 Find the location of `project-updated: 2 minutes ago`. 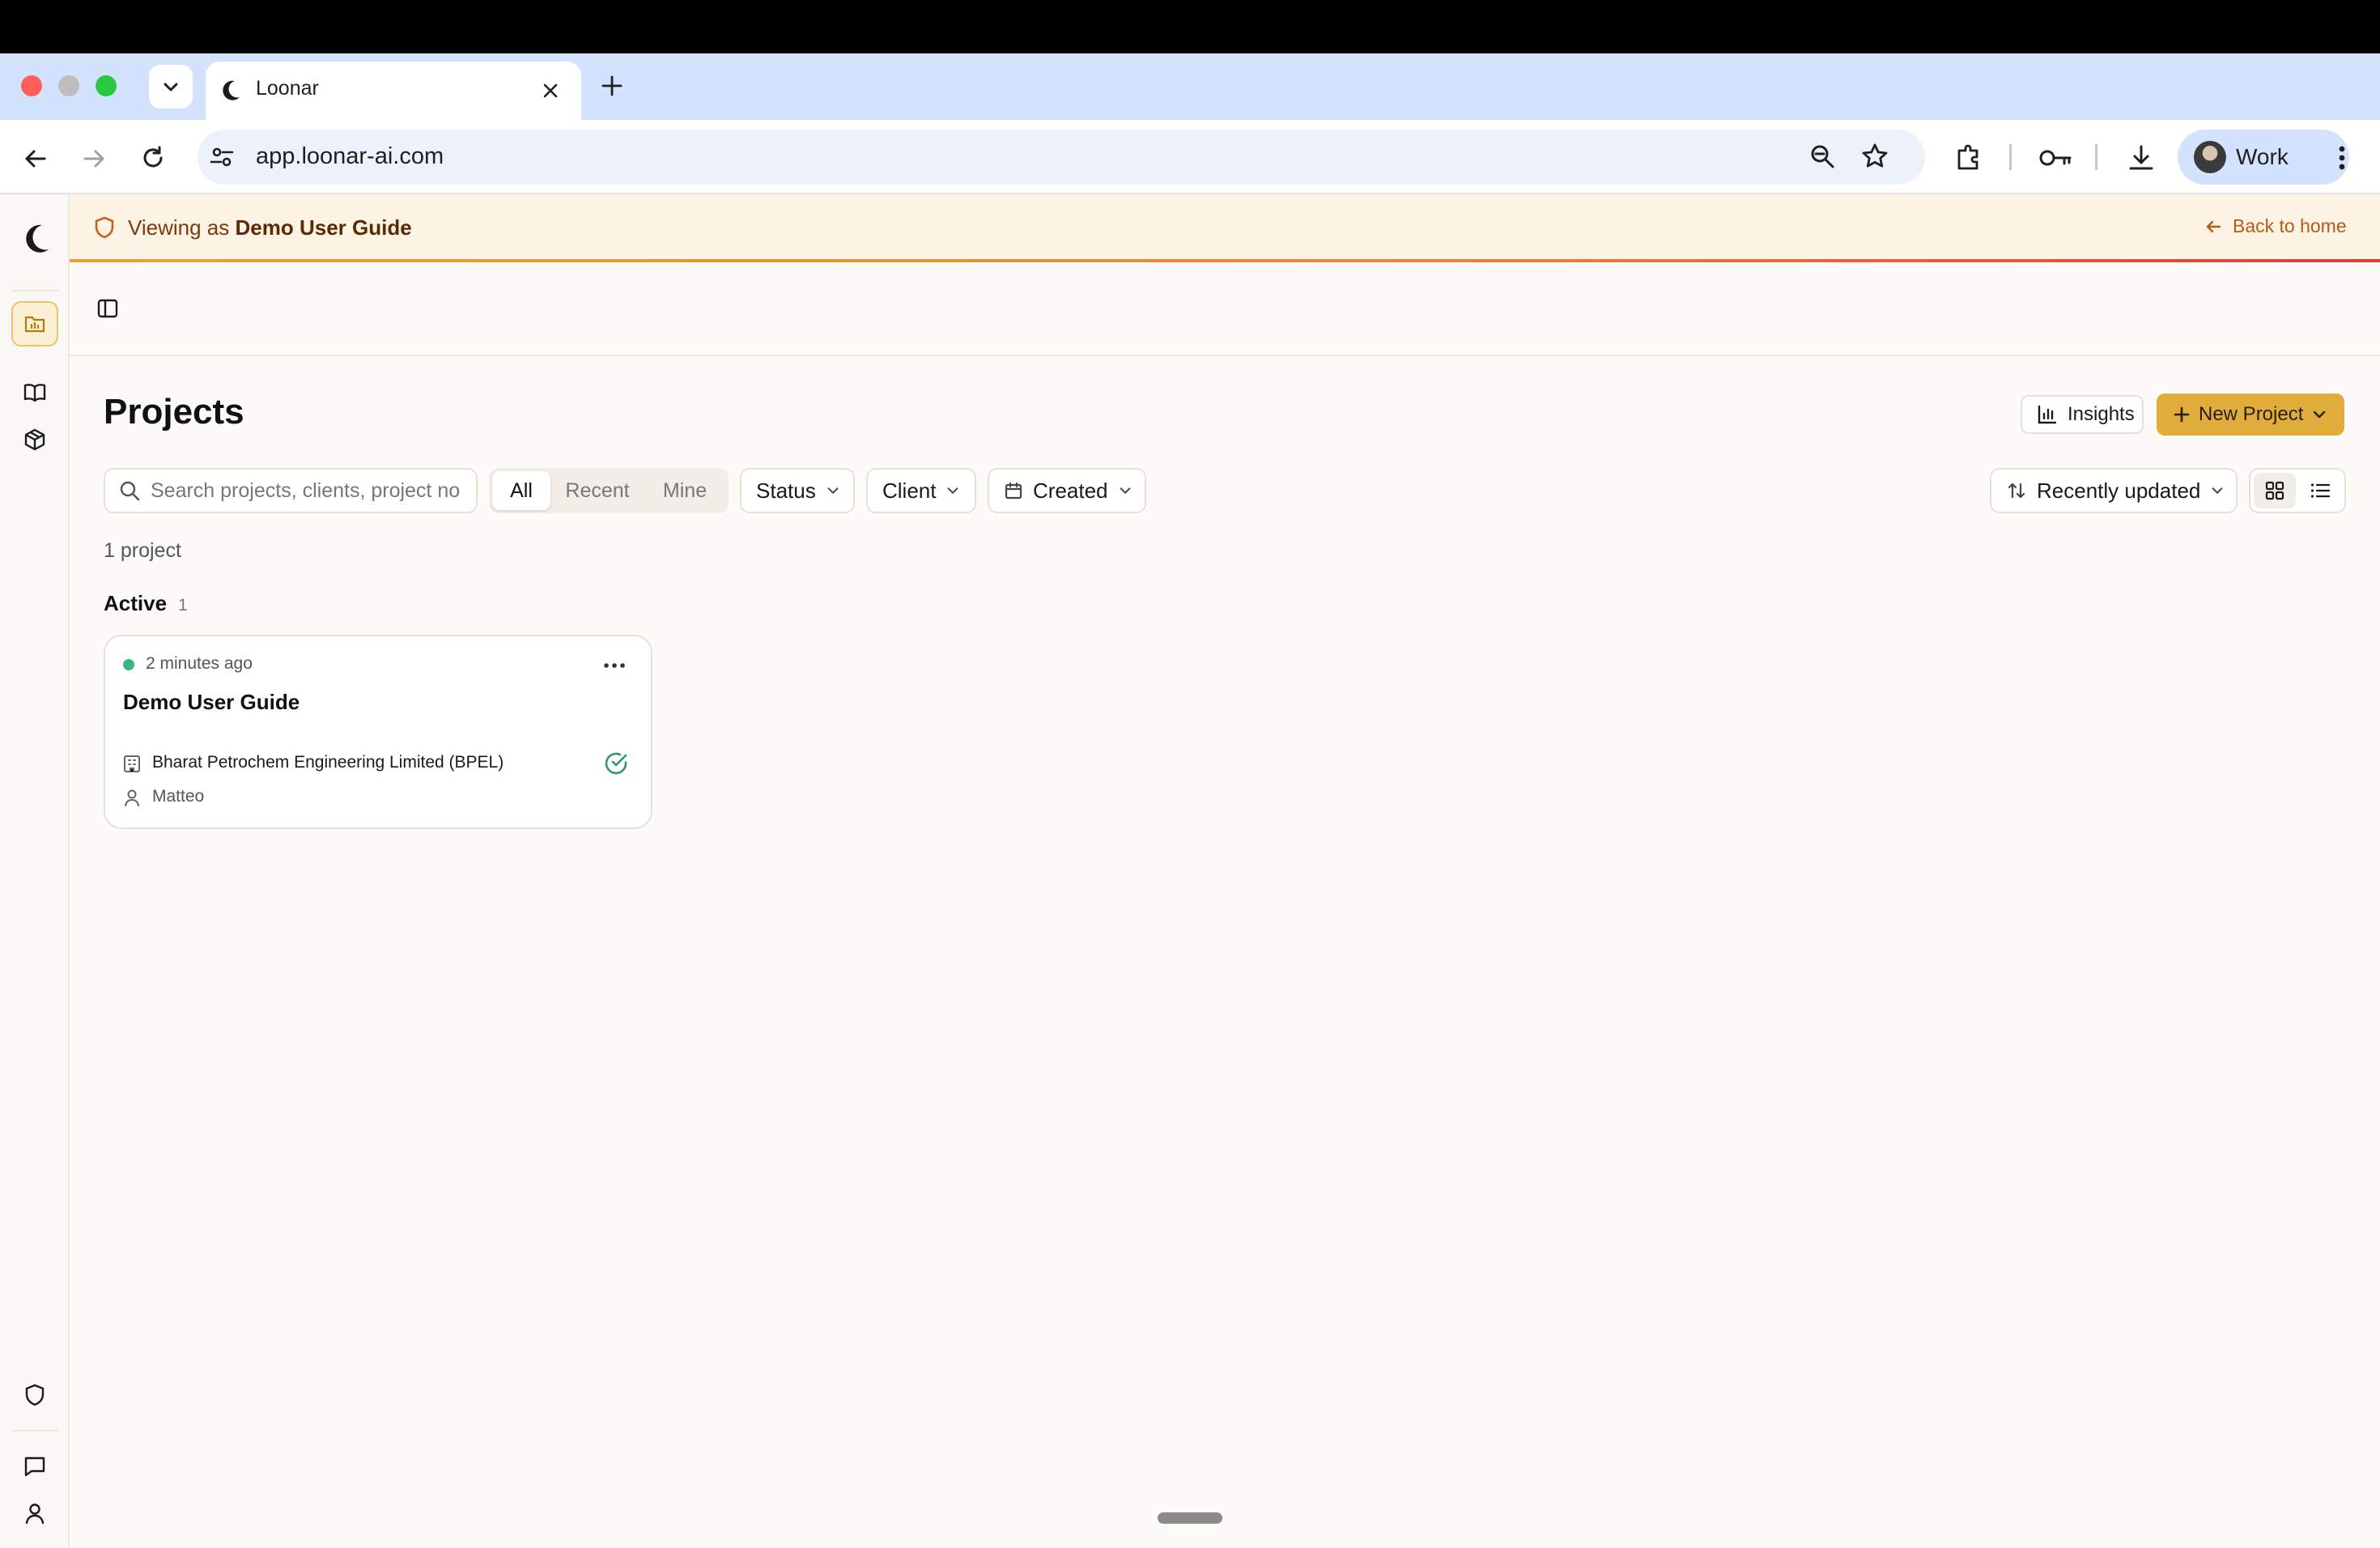

project-updated: 2 minutes ago is located at coordinates (199, 663).